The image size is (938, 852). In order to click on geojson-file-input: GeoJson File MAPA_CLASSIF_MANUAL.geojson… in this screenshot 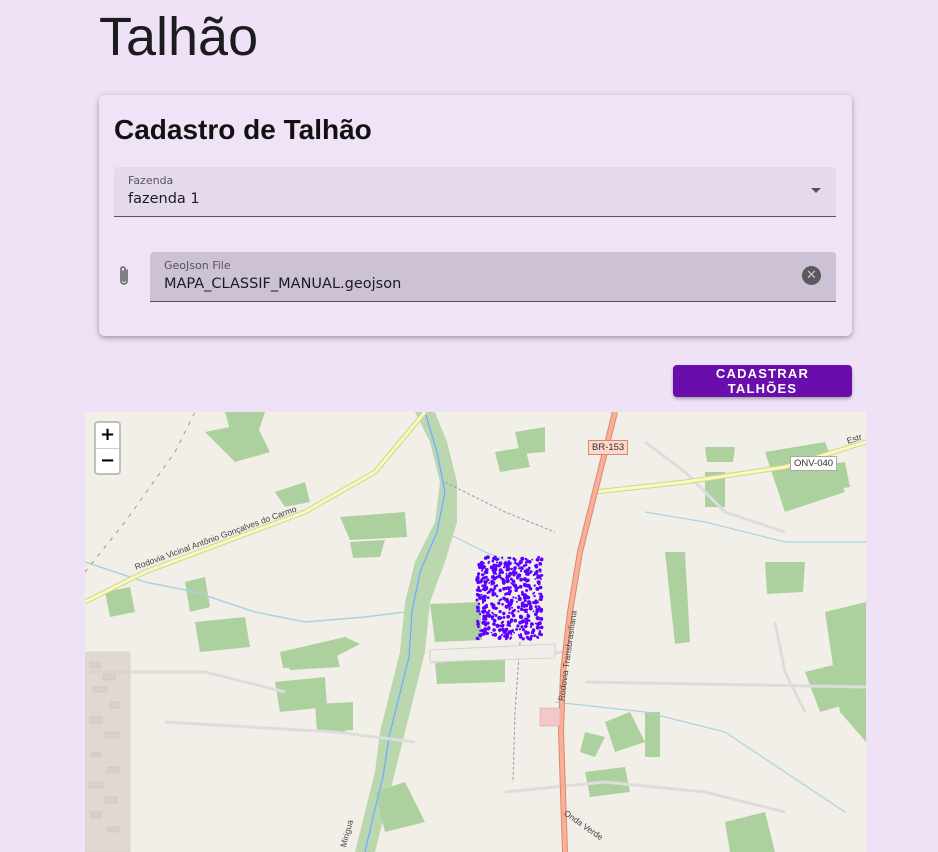, I will do `click(493, 277)`.